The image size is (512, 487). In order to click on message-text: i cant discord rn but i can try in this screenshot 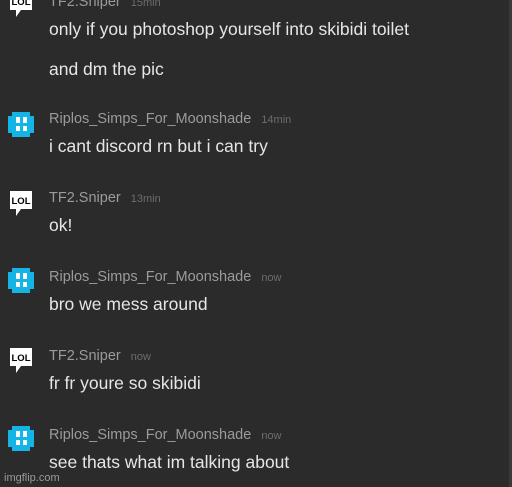, I will do `click(158, 146)`.